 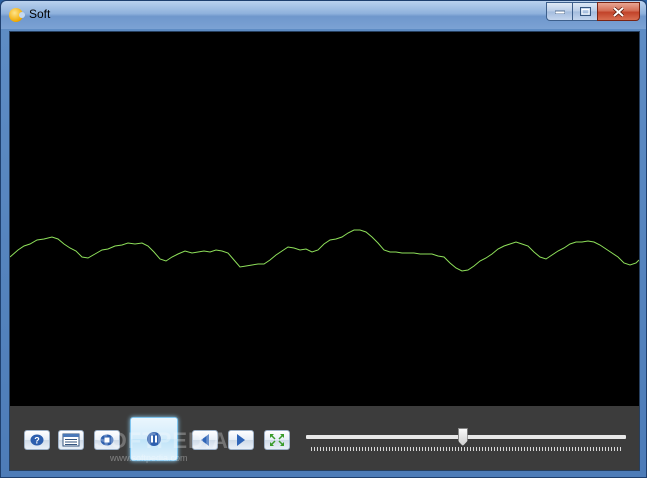 I want to click on title-bar: Soft, so click(x=323, y=15).